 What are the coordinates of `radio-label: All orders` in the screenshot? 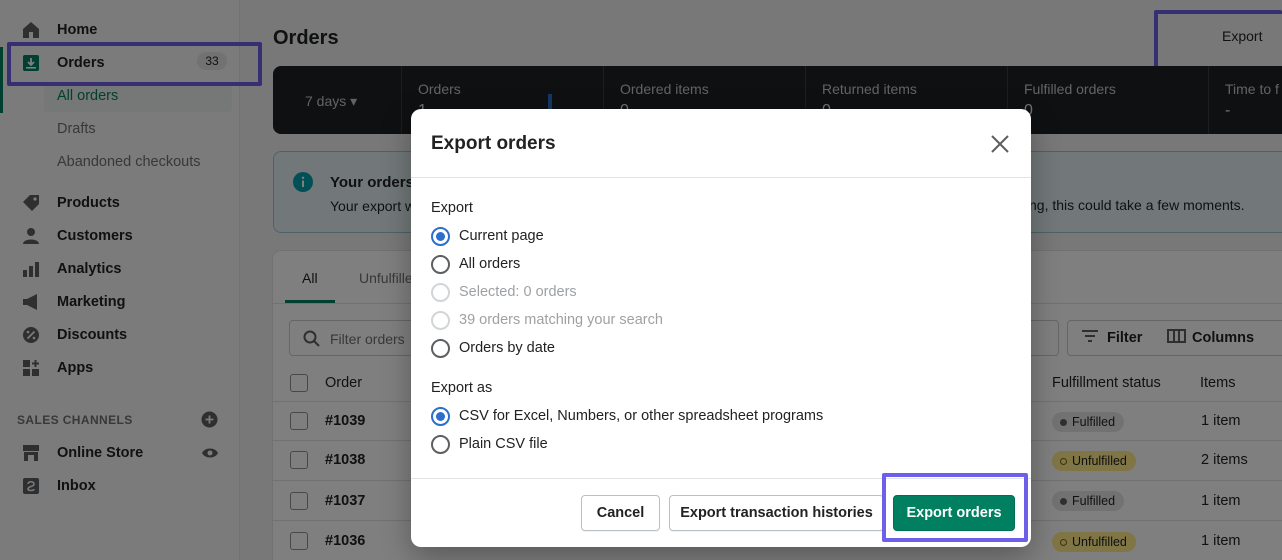 It's located at (490, 264).